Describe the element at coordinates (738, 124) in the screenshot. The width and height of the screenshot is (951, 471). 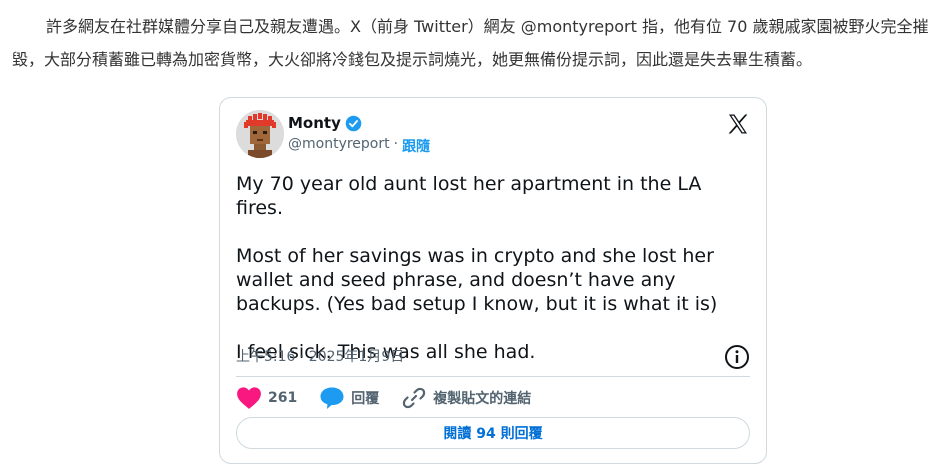
I see `x-logo-icon` at that location.